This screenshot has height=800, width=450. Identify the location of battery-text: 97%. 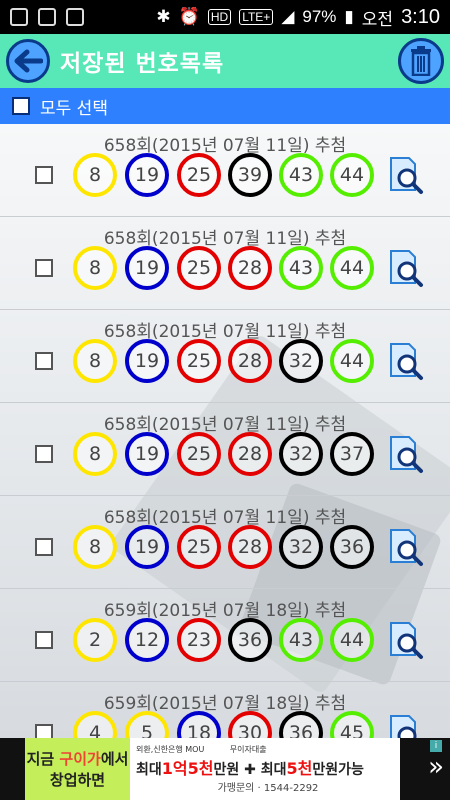
(319, 16).